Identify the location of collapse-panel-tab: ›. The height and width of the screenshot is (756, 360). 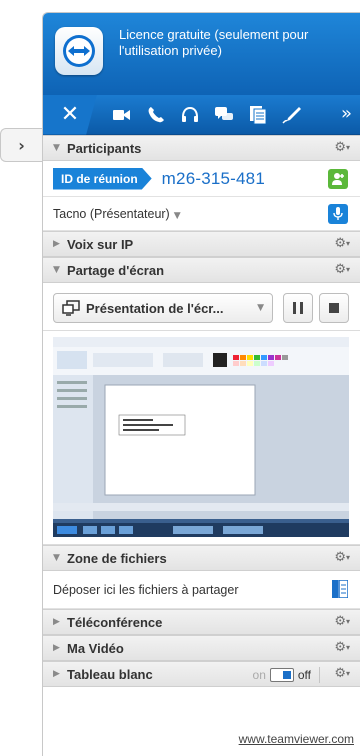
(21, 145).